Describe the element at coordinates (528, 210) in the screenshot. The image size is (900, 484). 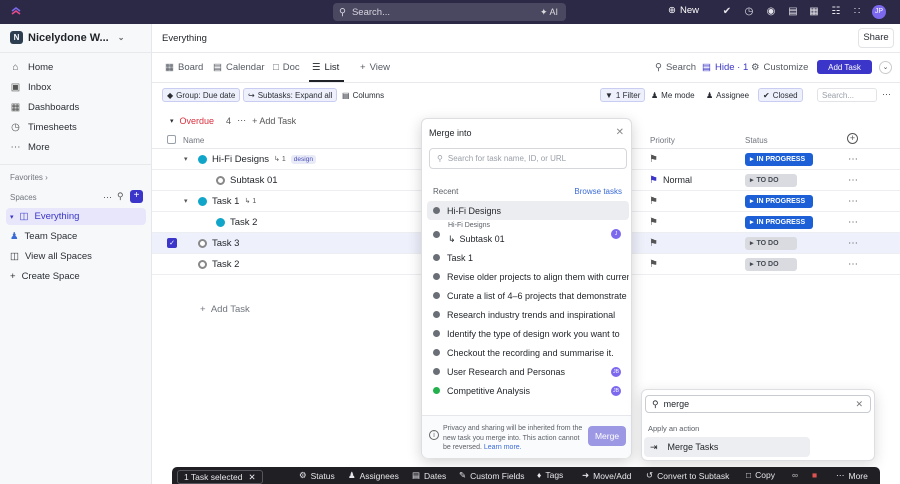
I see `merge-option: Hi-Fi Designs` at that location.